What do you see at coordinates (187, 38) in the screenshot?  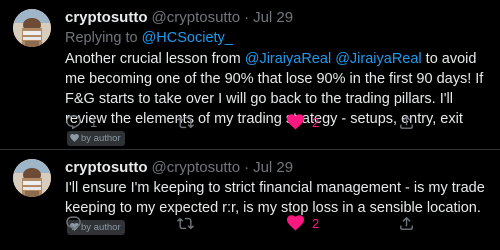 I see `replying-to-mention: @HCSociety_` at bounding box center [187, 38].